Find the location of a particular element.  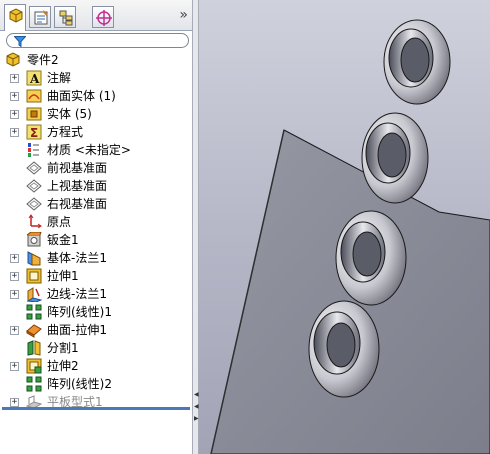

equations-icon: Σ is located at coordinates (34, 132).